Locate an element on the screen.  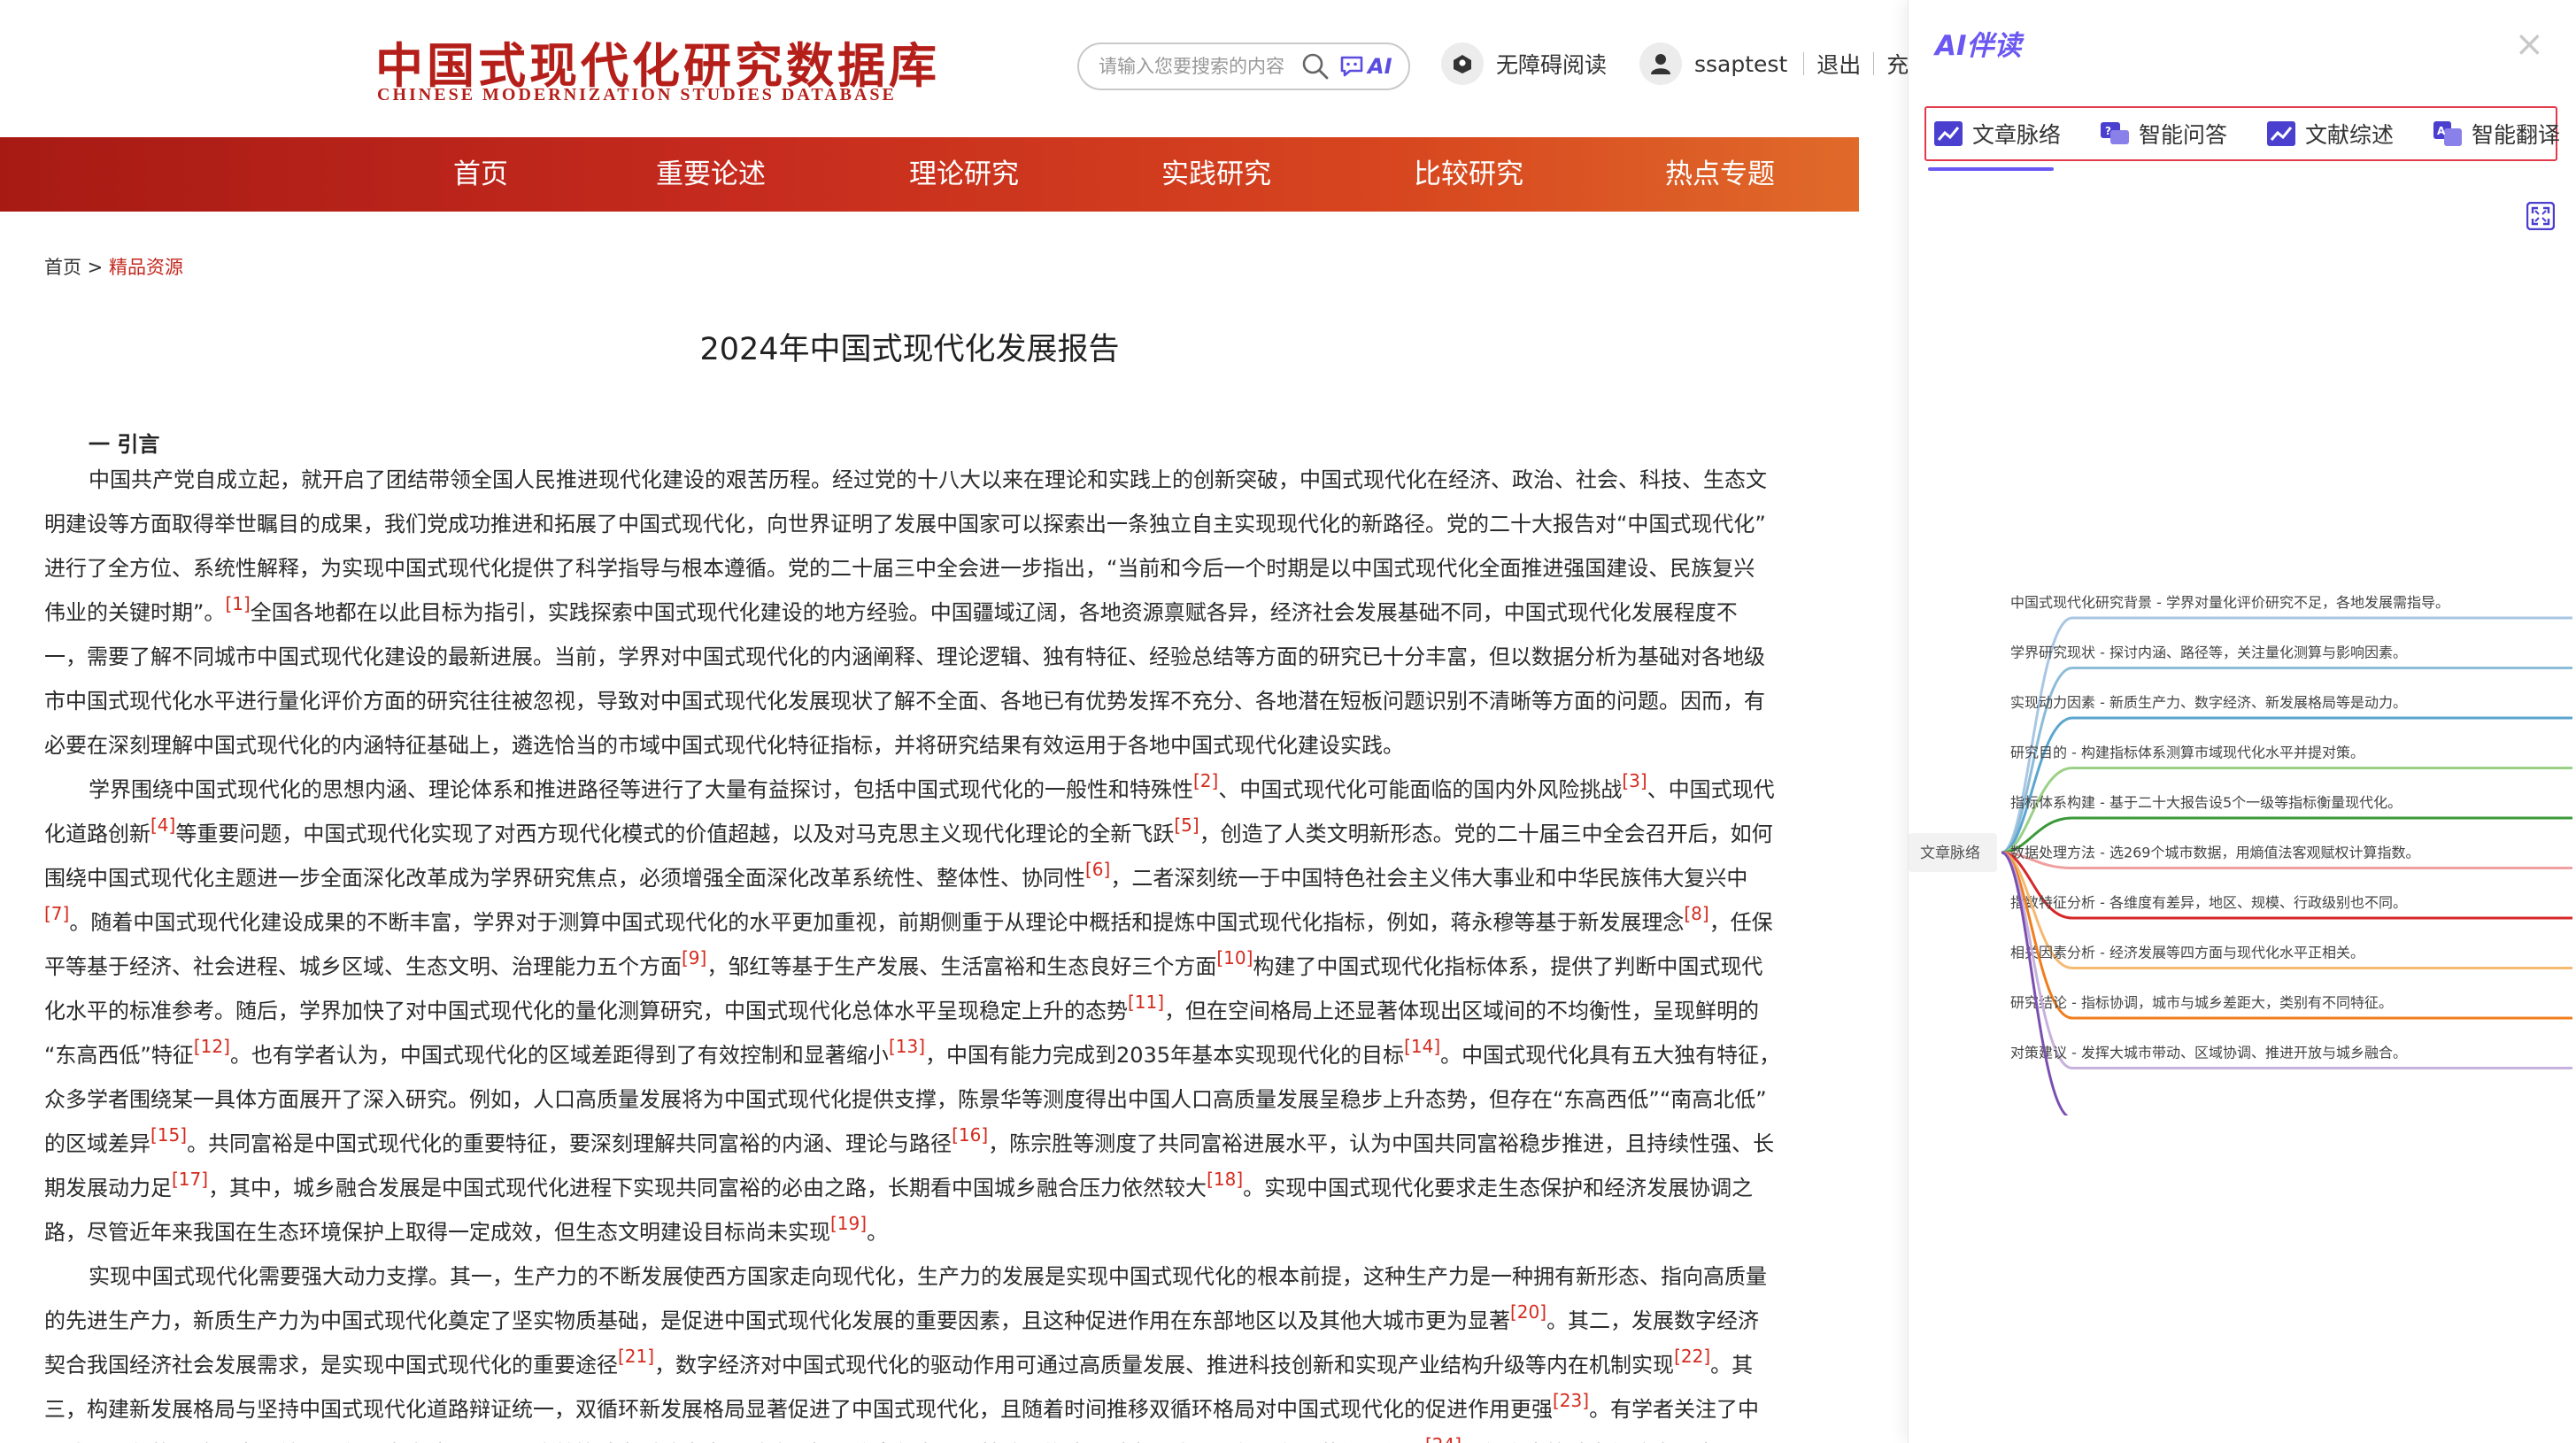
mindmap-branch-line is located at coordinates (2286, 785).